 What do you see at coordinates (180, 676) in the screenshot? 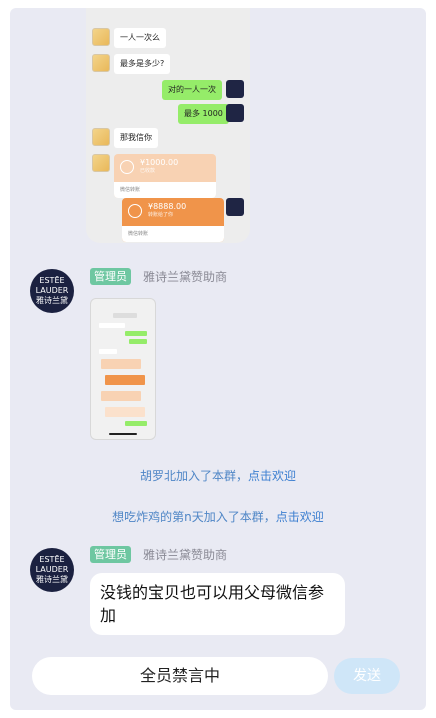
I see `message-input: 全员禁言中` at bounding box center [180, 676].